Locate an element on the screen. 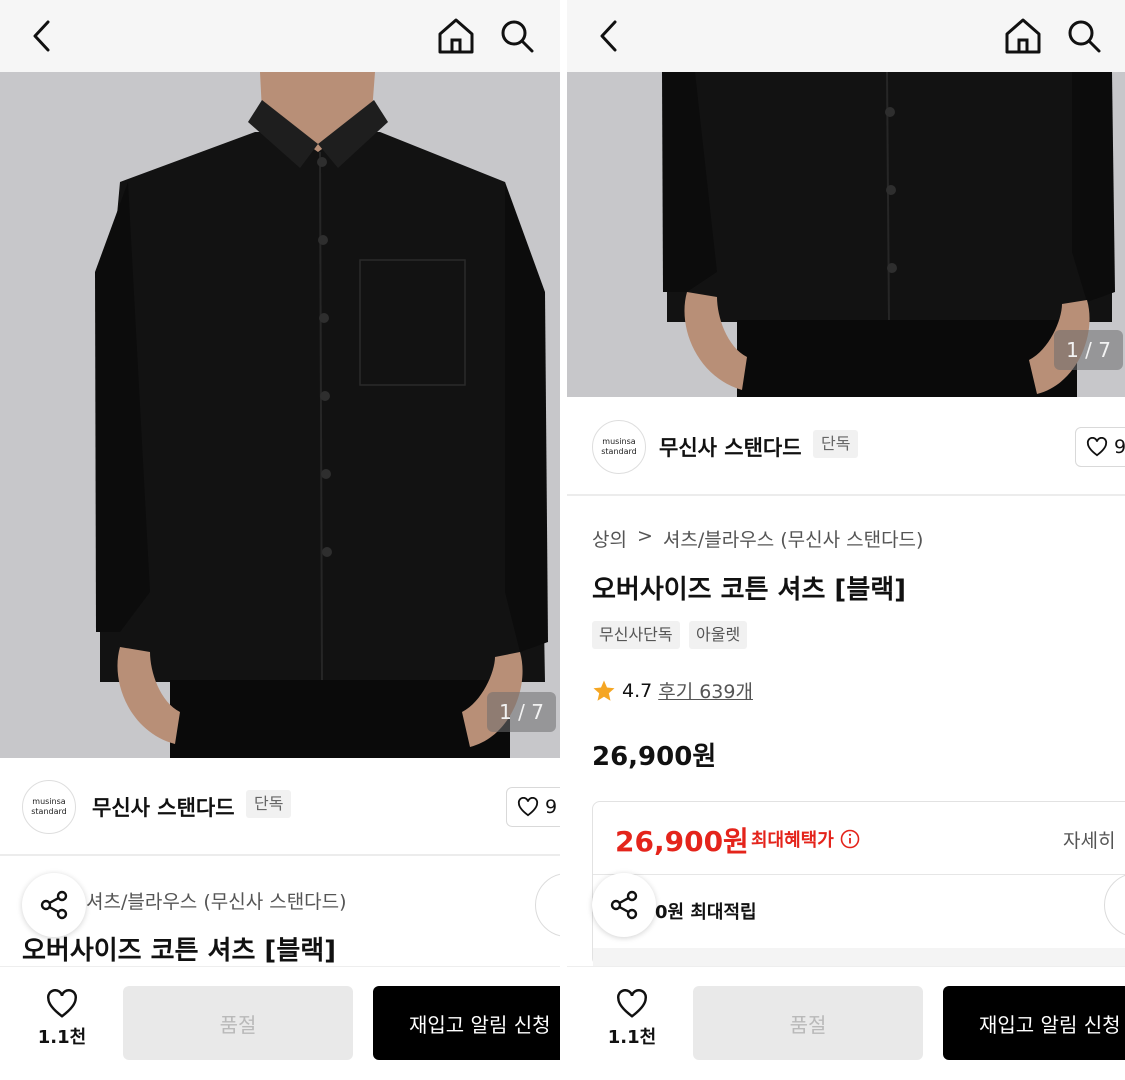  rating-value: 4.7 is located at coordinates (637, 690).